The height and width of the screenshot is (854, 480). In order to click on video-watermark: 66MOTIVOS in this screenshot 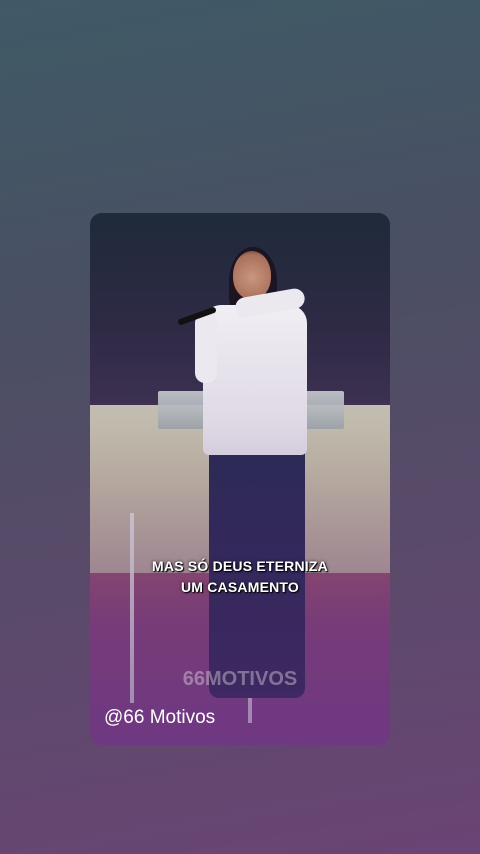, I will do `click(240, 679)`.